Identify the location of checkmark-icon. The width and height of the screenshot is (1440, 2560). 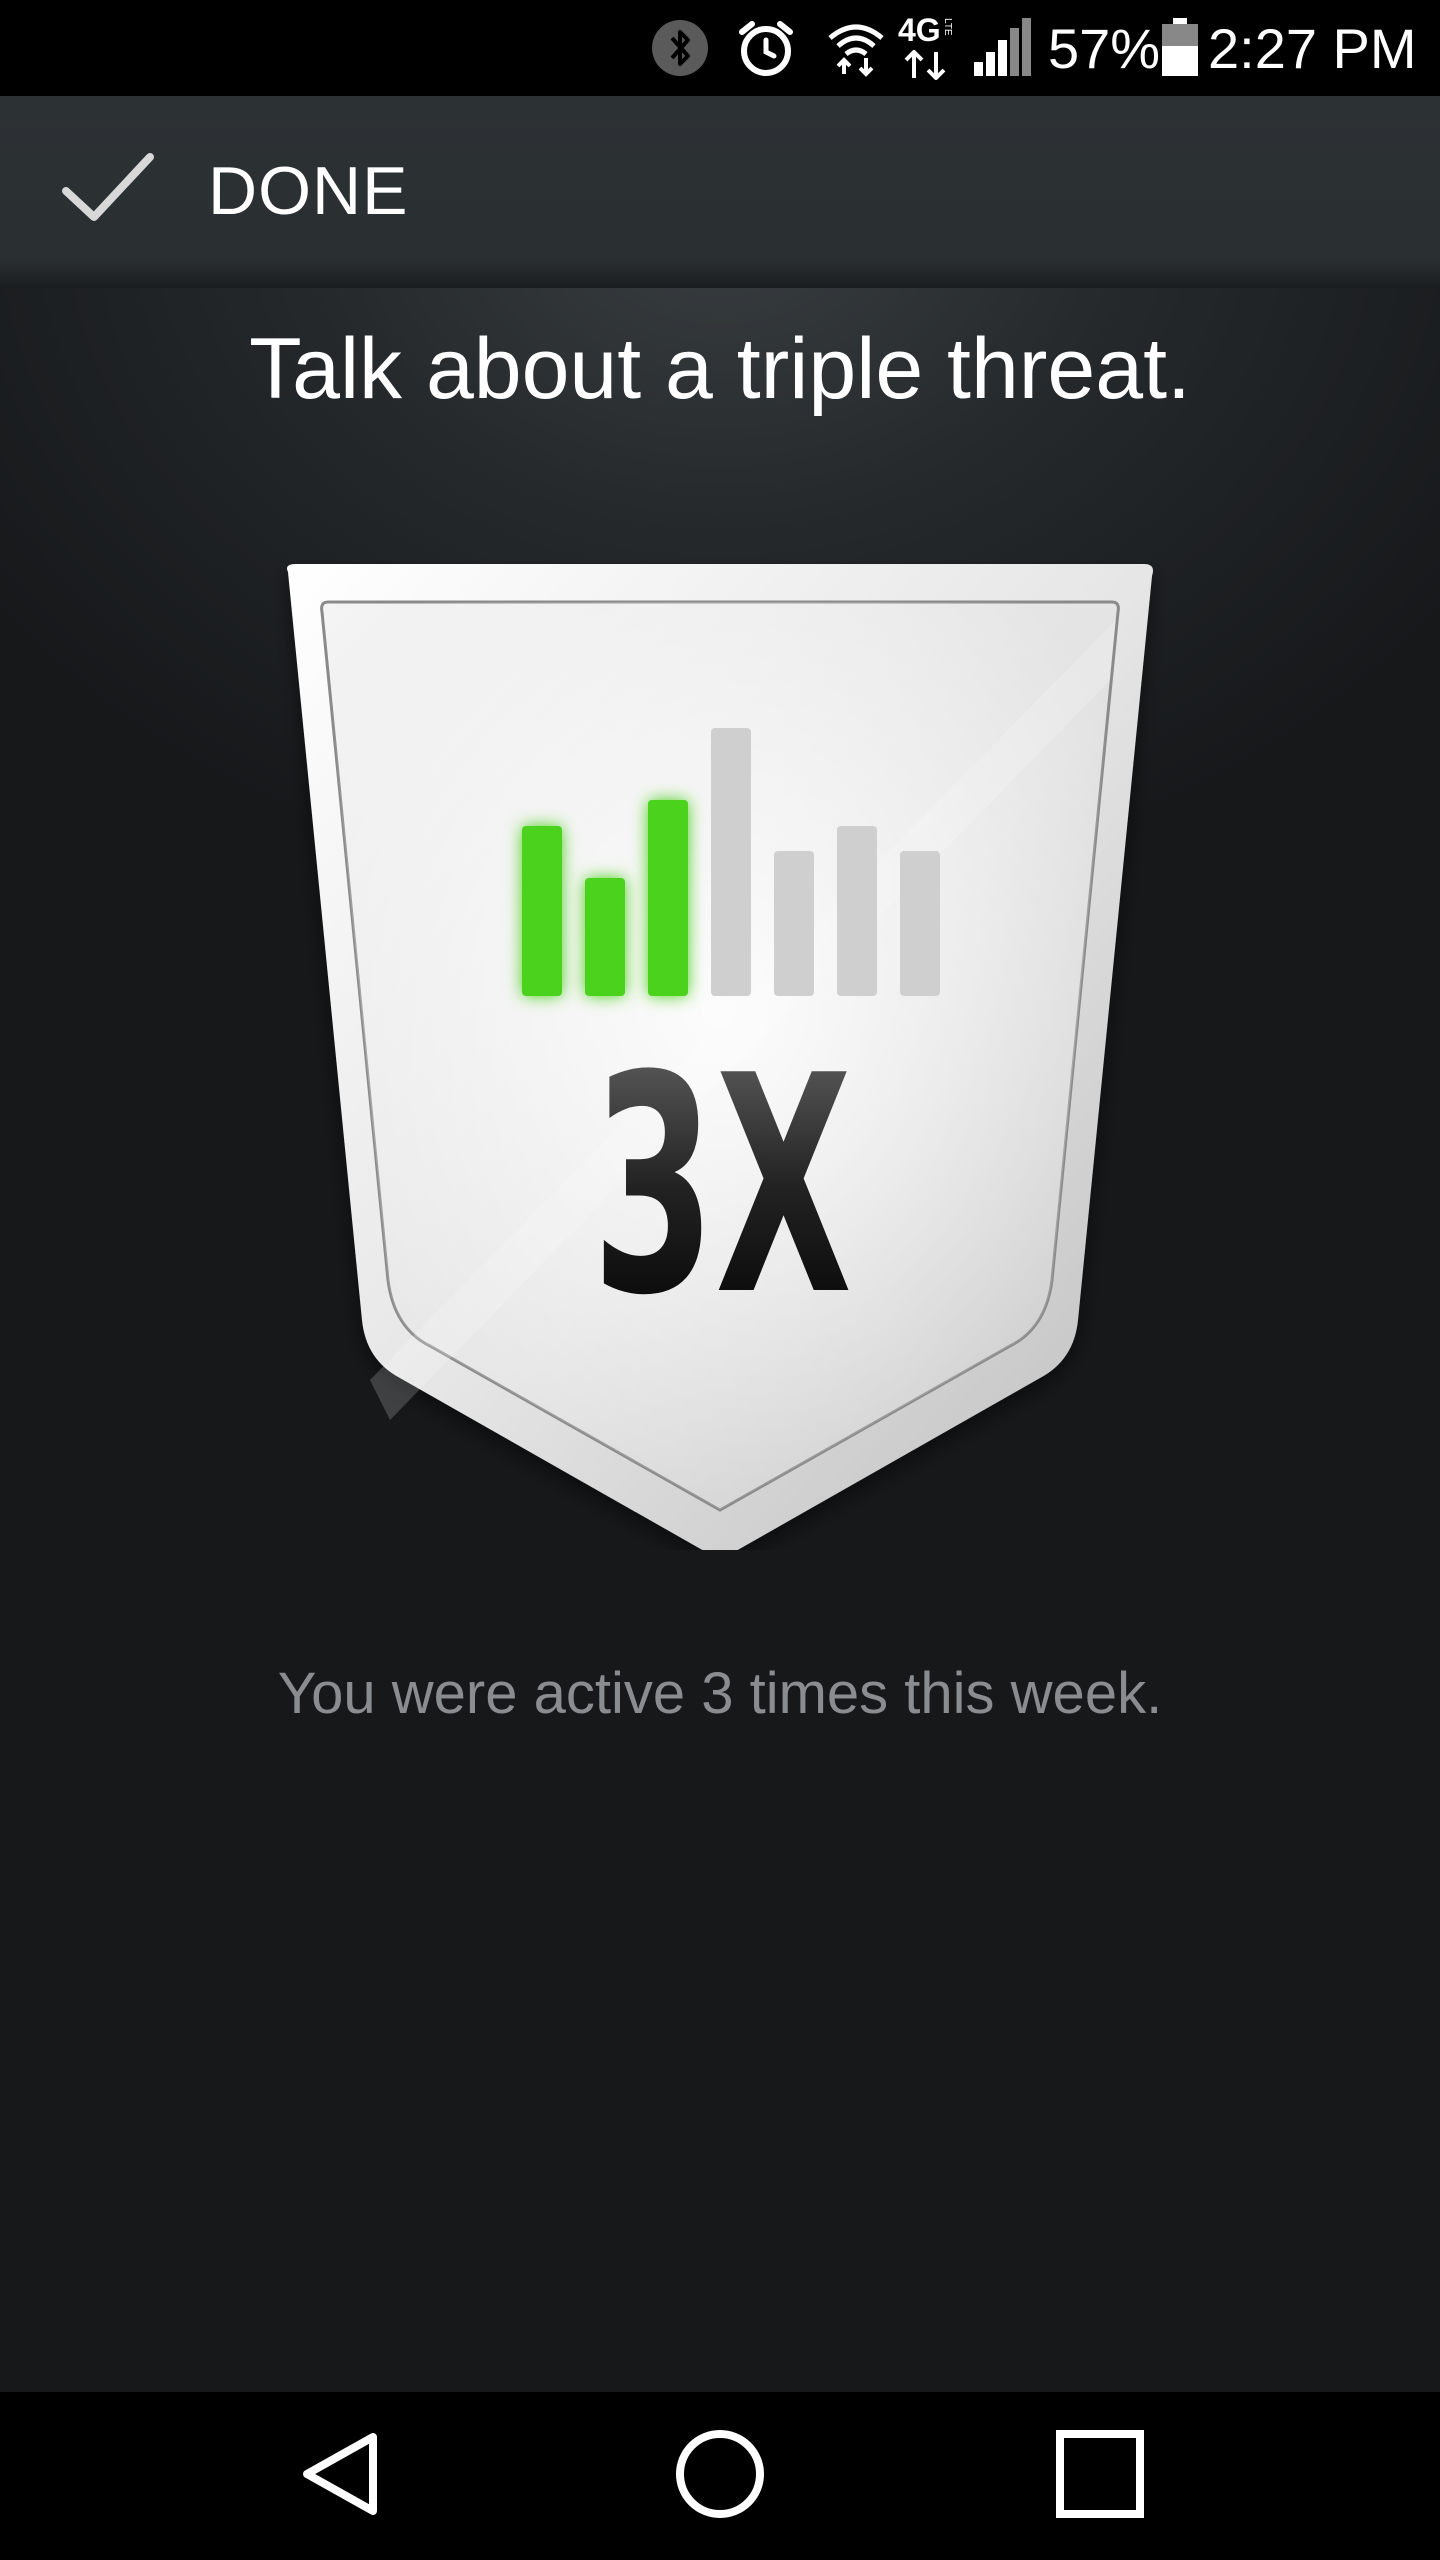
(108, 191).